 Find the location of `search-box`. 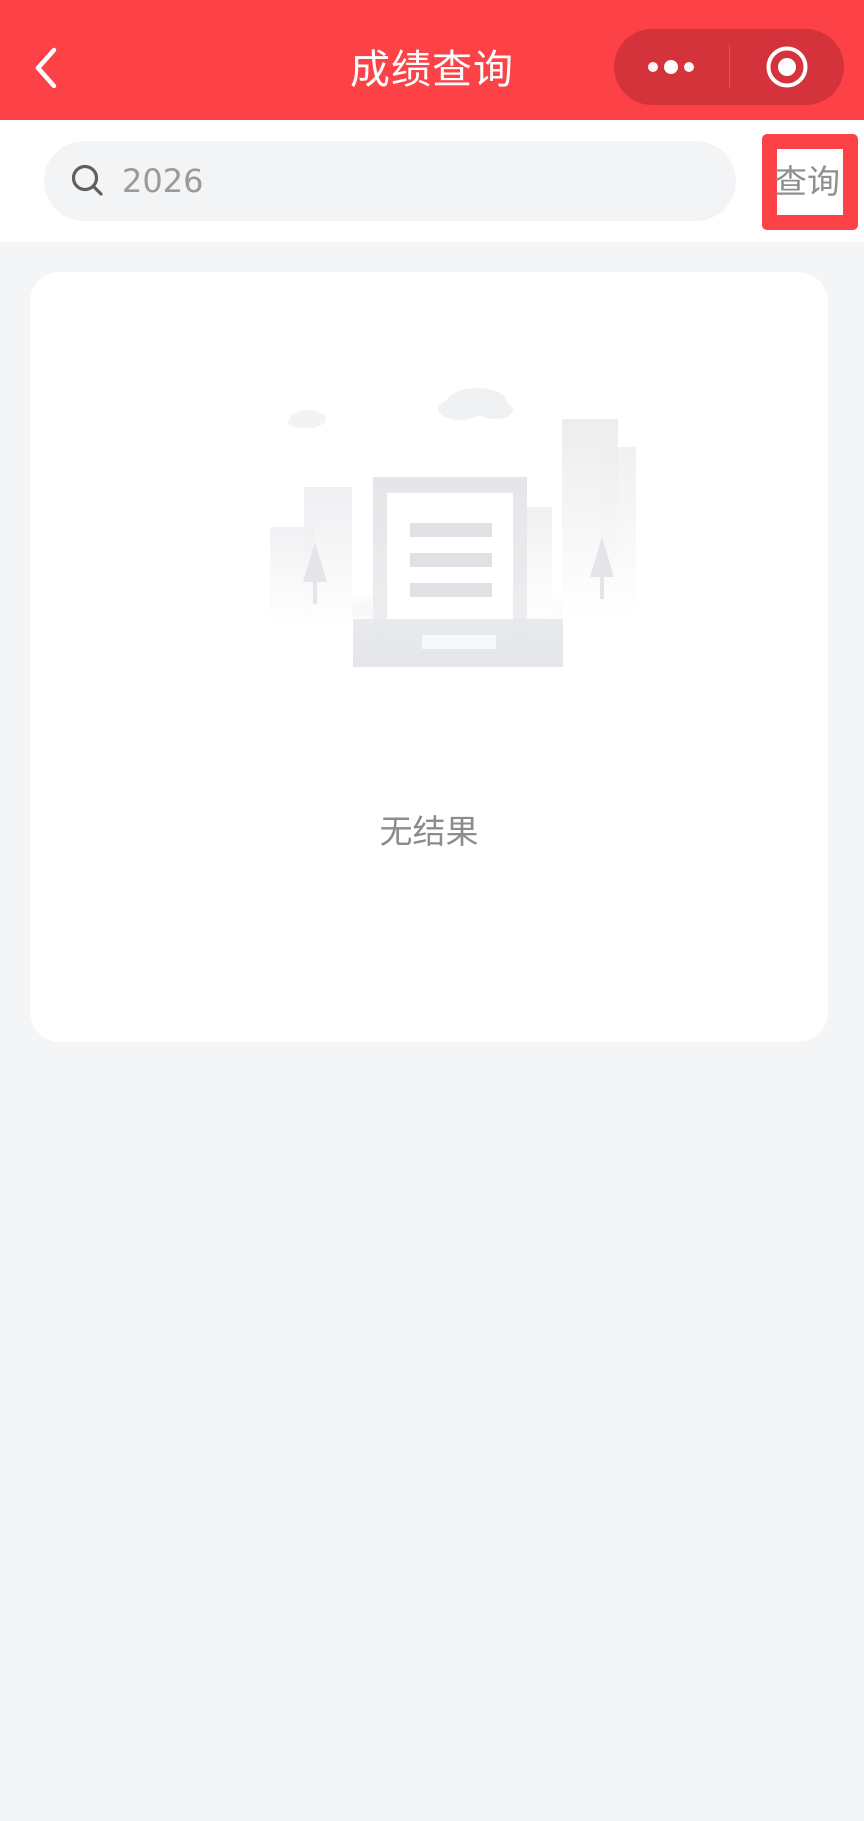

search-box is located at coordinates (390, 181).